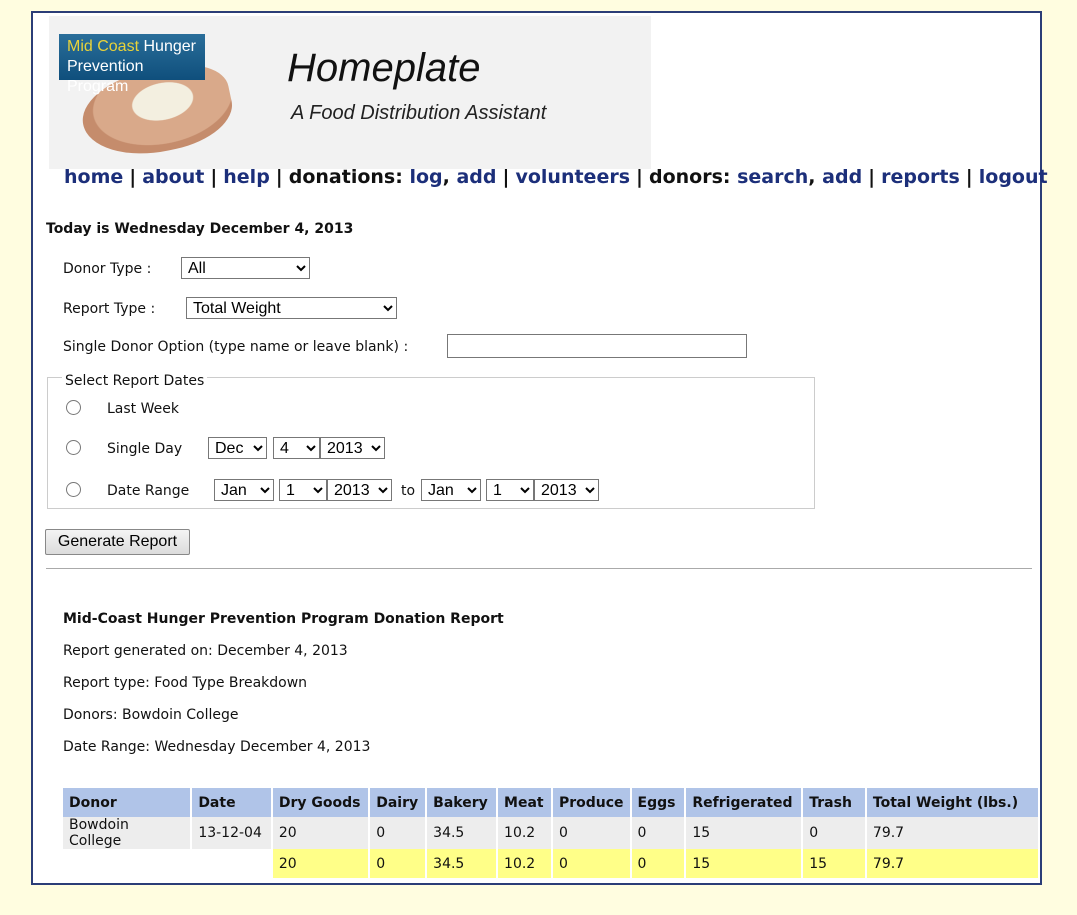 Image resolution: width=1077 pixels, height=915 pixels. Describe the element at coordinates (105, 76) in the screenshot. I see `logo-text-2: Prevention Program` at that location.